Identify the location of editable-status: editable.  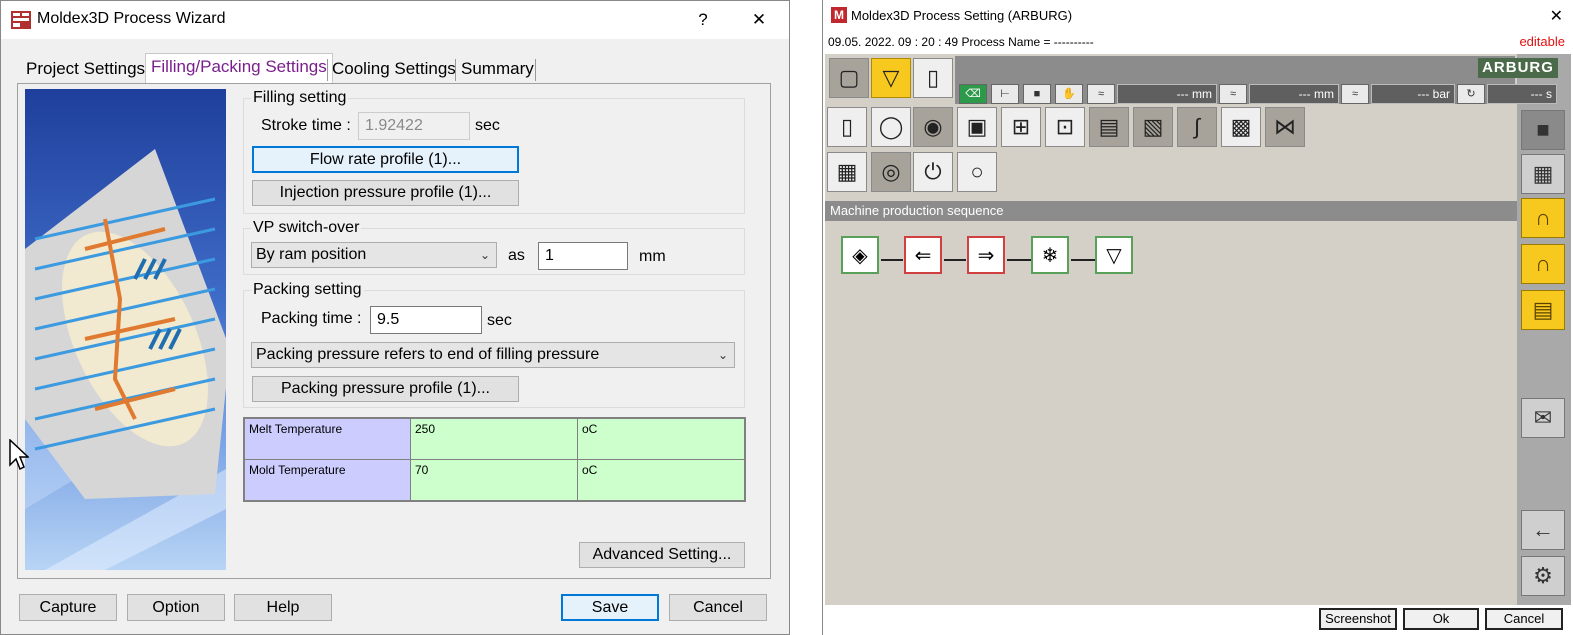
(1542, 41).